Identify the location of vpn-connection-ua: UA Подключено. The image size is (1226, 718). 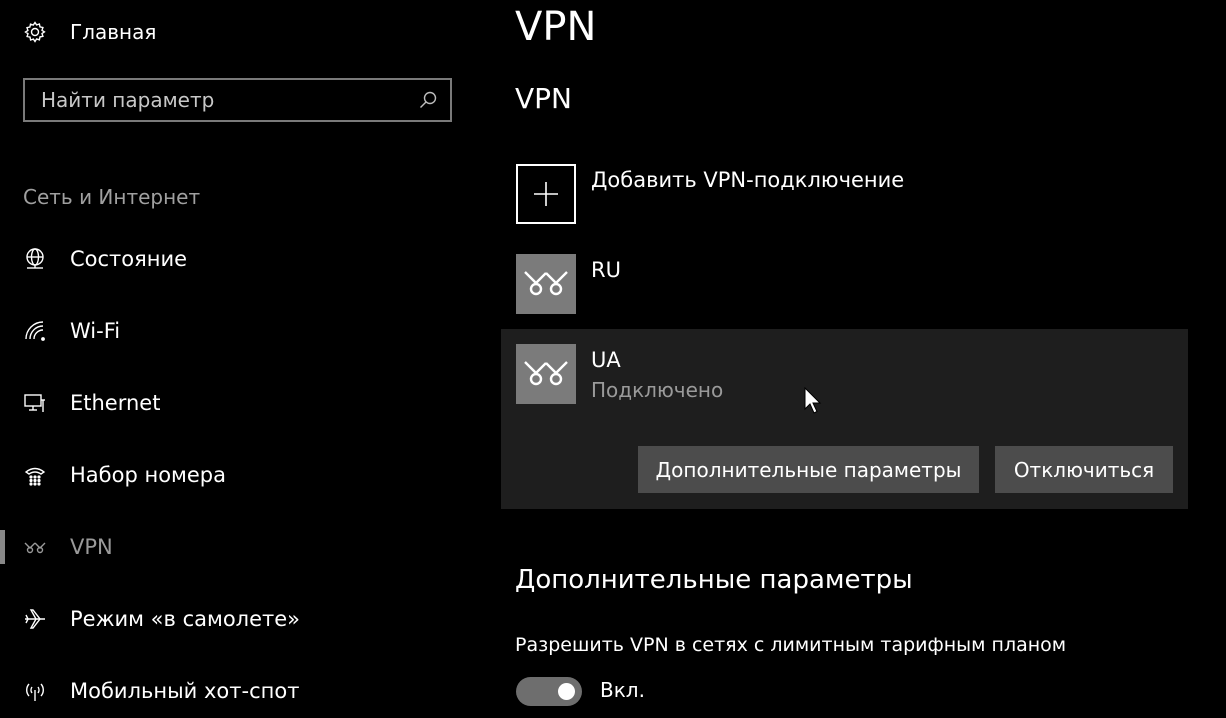
(619, 374).